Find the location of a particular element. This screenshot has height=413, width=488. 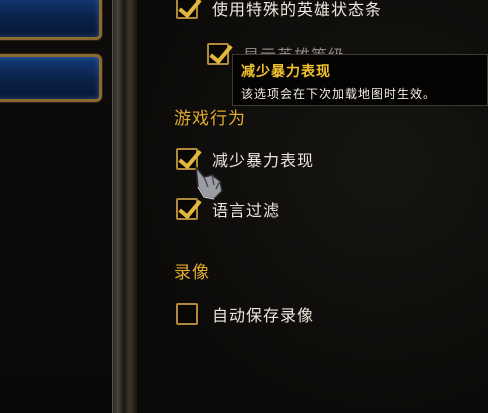

section-title-replay: 录像 is located at coordinates (192, 273).